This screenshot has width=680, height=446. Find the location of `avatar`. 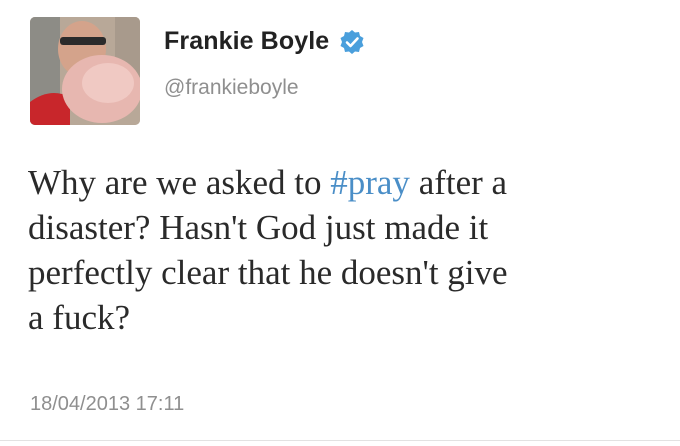

avatar is located at coordinates (85, 71).